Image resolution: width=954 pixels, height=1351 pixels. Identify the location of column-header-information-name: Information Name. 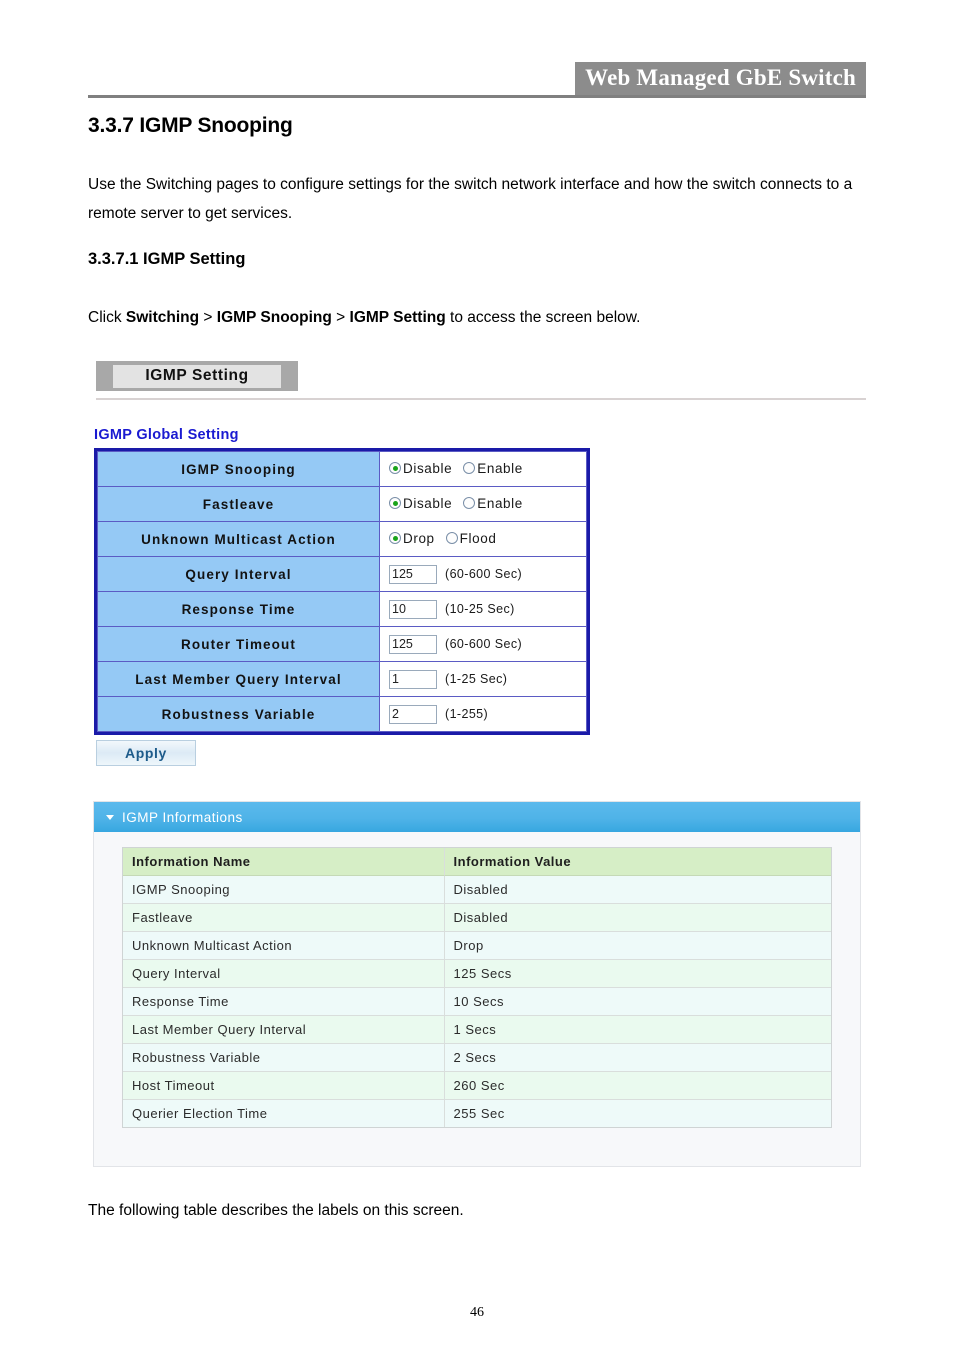
(284, 862).